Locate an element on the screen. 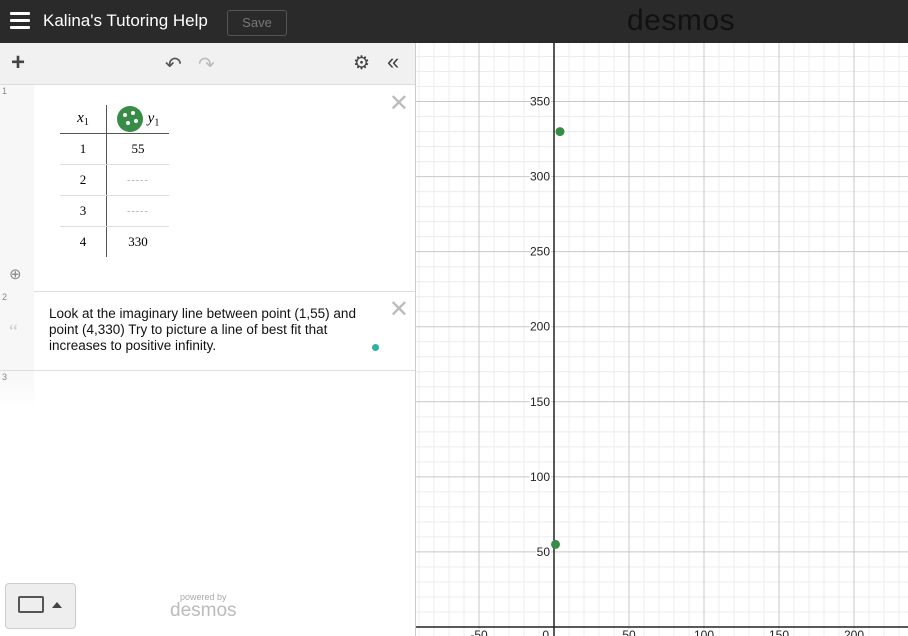 The image size is (908, 636). table-header-y: y1 is located at coordinates (137, 119).